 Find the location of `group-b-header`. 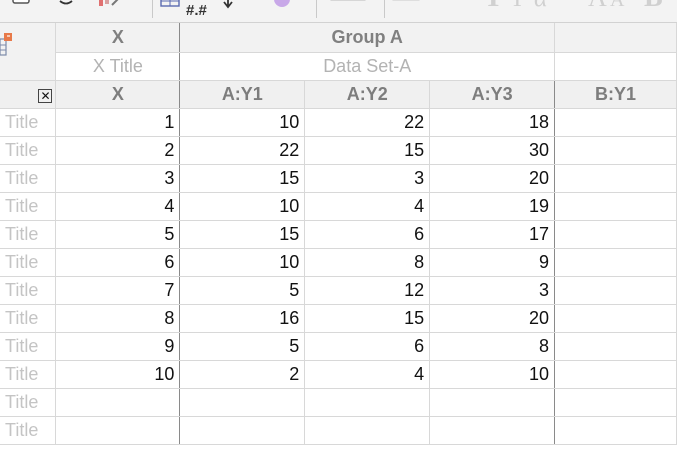

group-b-header is located at coordinates (615, 38).